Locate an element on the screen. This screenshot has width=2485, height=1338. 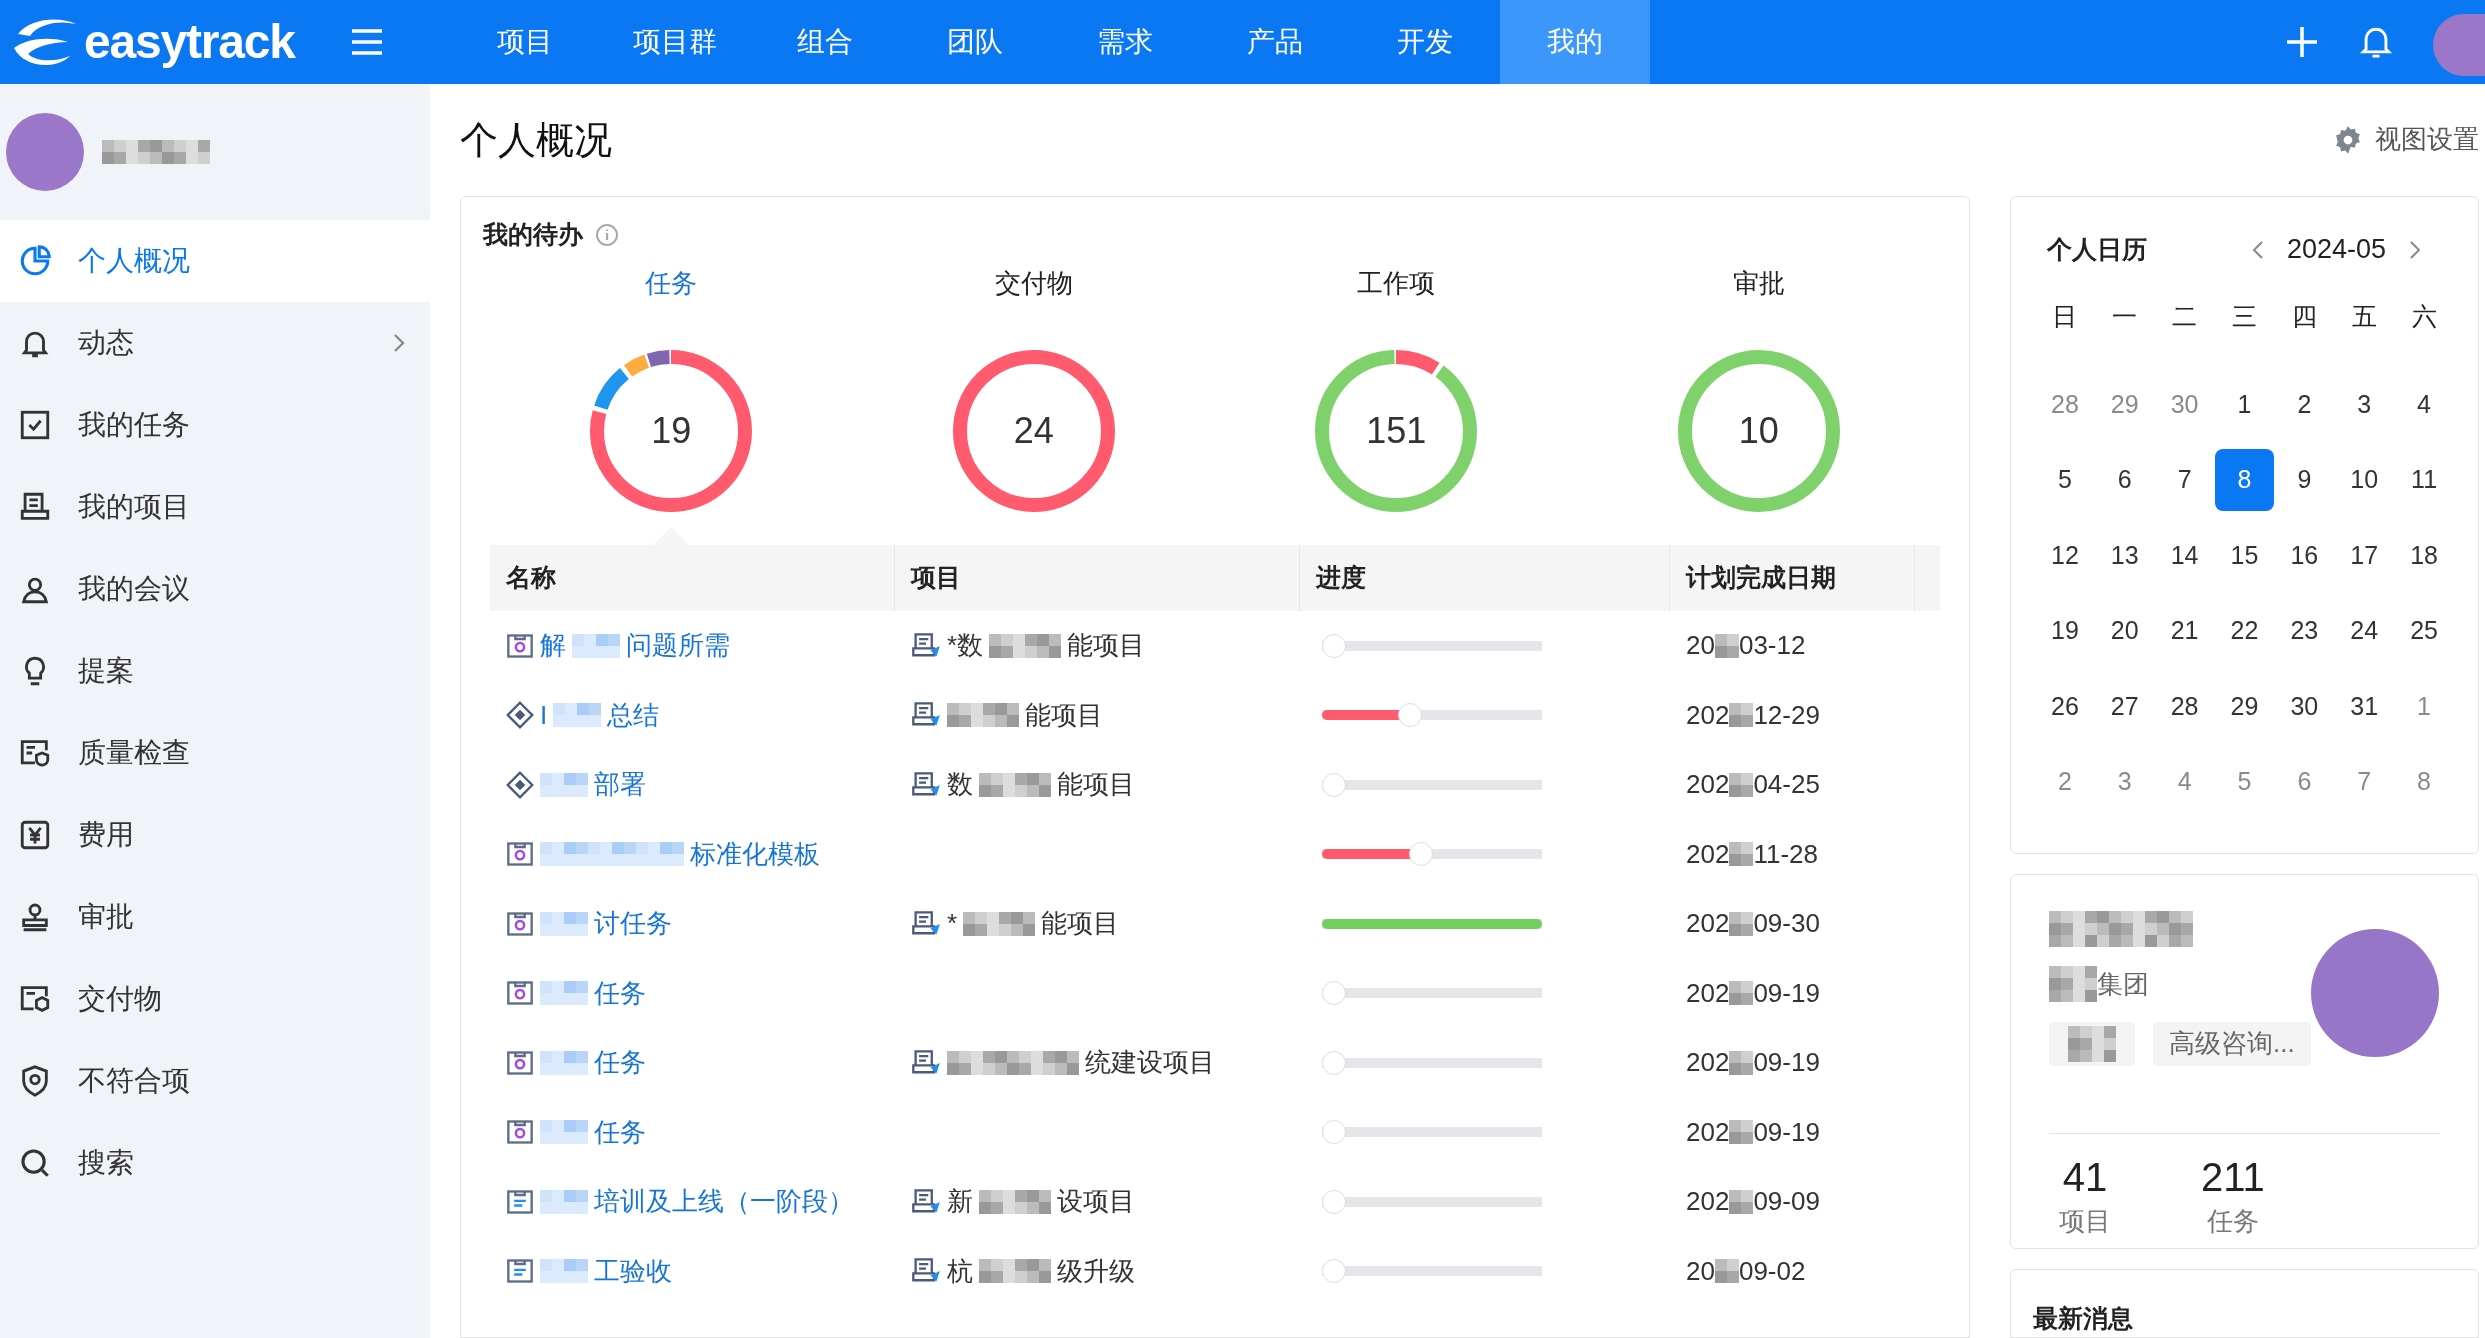
calendar-day: 8 is located at coordinates (2244, 479).